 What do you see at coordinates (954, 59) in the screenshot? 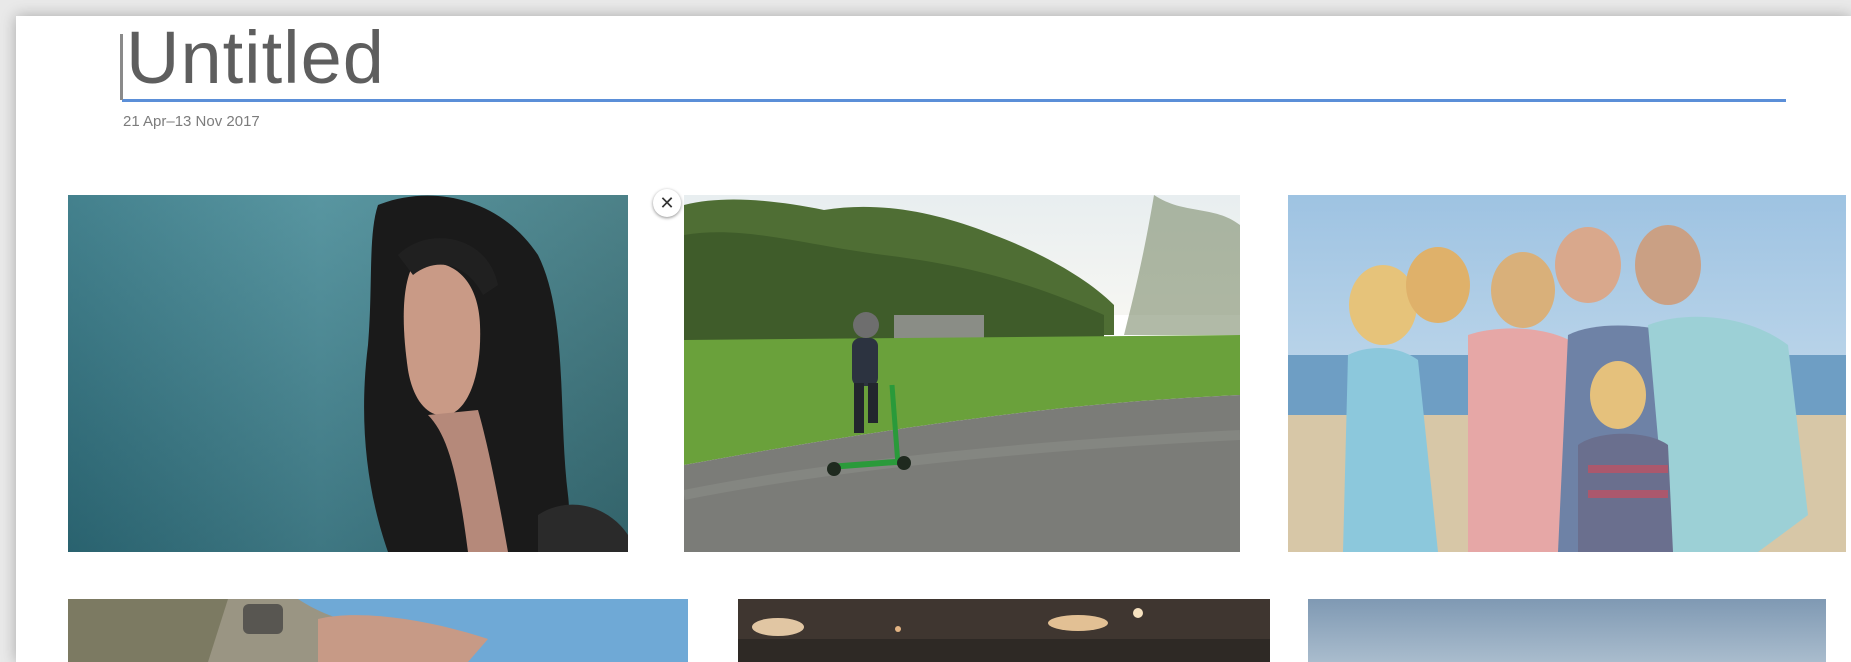
I see `album-title-input` at bounding box center [954, 59].